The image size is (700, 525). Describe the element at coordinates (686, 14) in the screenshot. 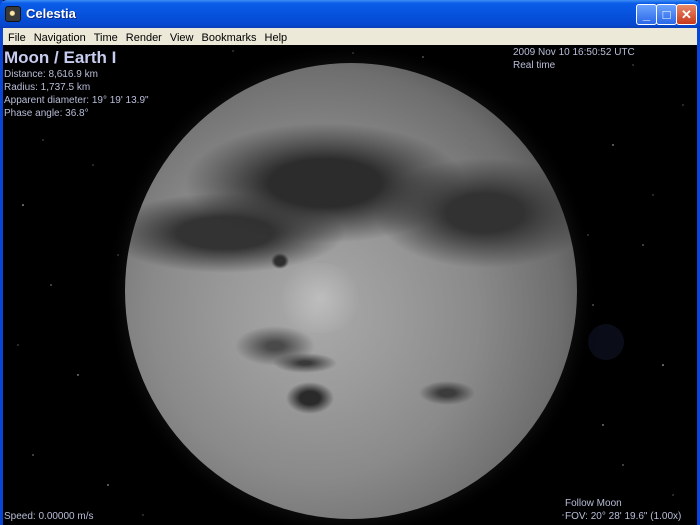

I see `close-button: ✕` at that location.